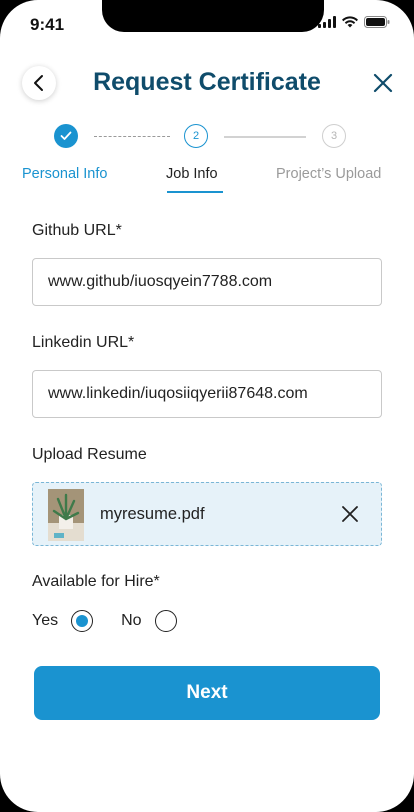 This screenshot has width=414, height=812. What do you see at coordinates (195, 192) in the screenshot?
I see `active-tab-indicator` at bounding box center [195, 192].